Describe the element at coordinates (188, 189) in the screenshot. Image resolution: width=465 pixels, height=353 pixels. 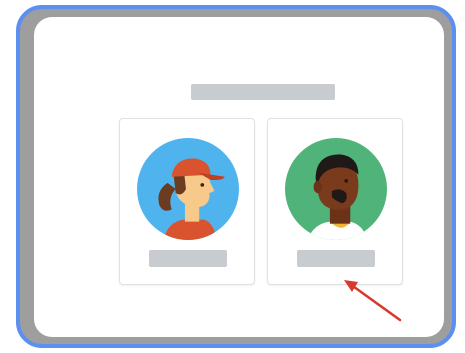
I see `woman-avatar-icon` at that location.